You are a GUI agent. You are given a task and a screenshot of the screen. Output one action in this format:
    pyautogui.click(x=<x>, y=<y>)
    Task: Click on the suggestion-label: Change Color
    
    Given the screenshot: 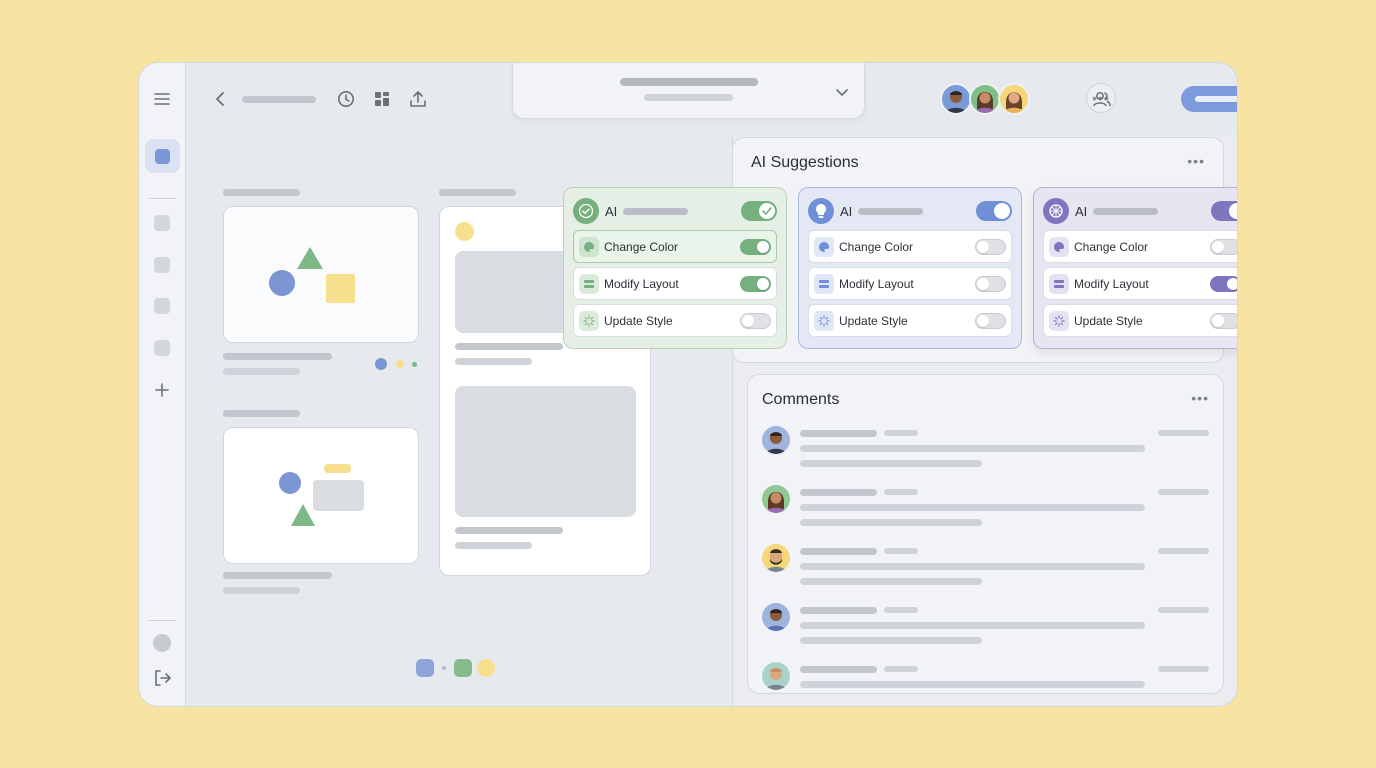 What is the action you would take?
    pyautogui.click(x=641, y=247)
    